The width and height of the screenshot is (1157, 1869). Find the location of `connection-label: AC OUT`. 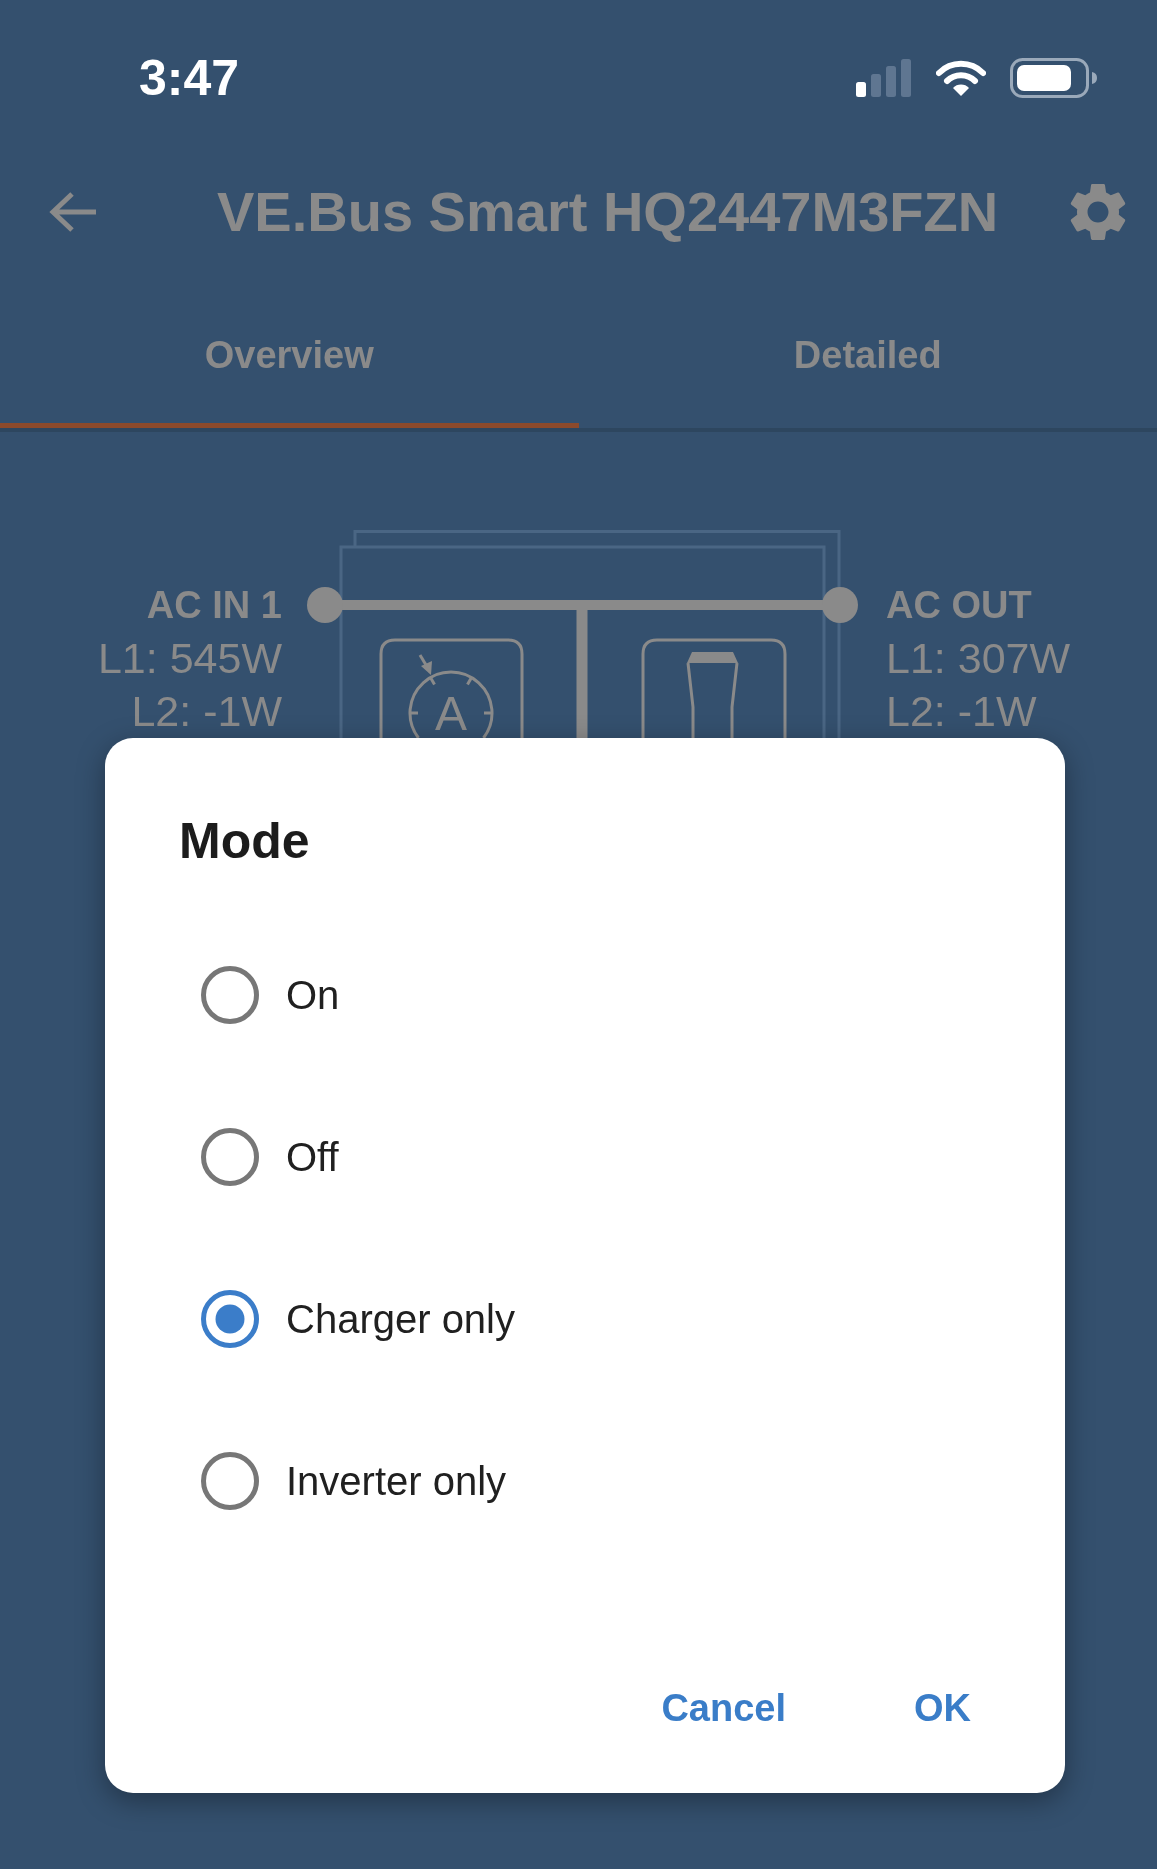

connection-label: AC OUT is located at coordinates (959, 605).